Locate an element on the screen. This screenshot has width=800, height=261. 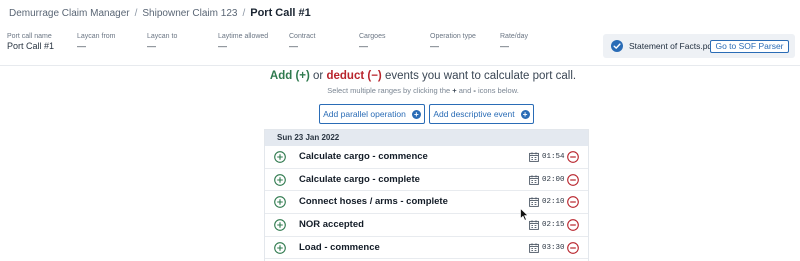
field-cargoes: Cargoes — is located at coordinates (372, 42).